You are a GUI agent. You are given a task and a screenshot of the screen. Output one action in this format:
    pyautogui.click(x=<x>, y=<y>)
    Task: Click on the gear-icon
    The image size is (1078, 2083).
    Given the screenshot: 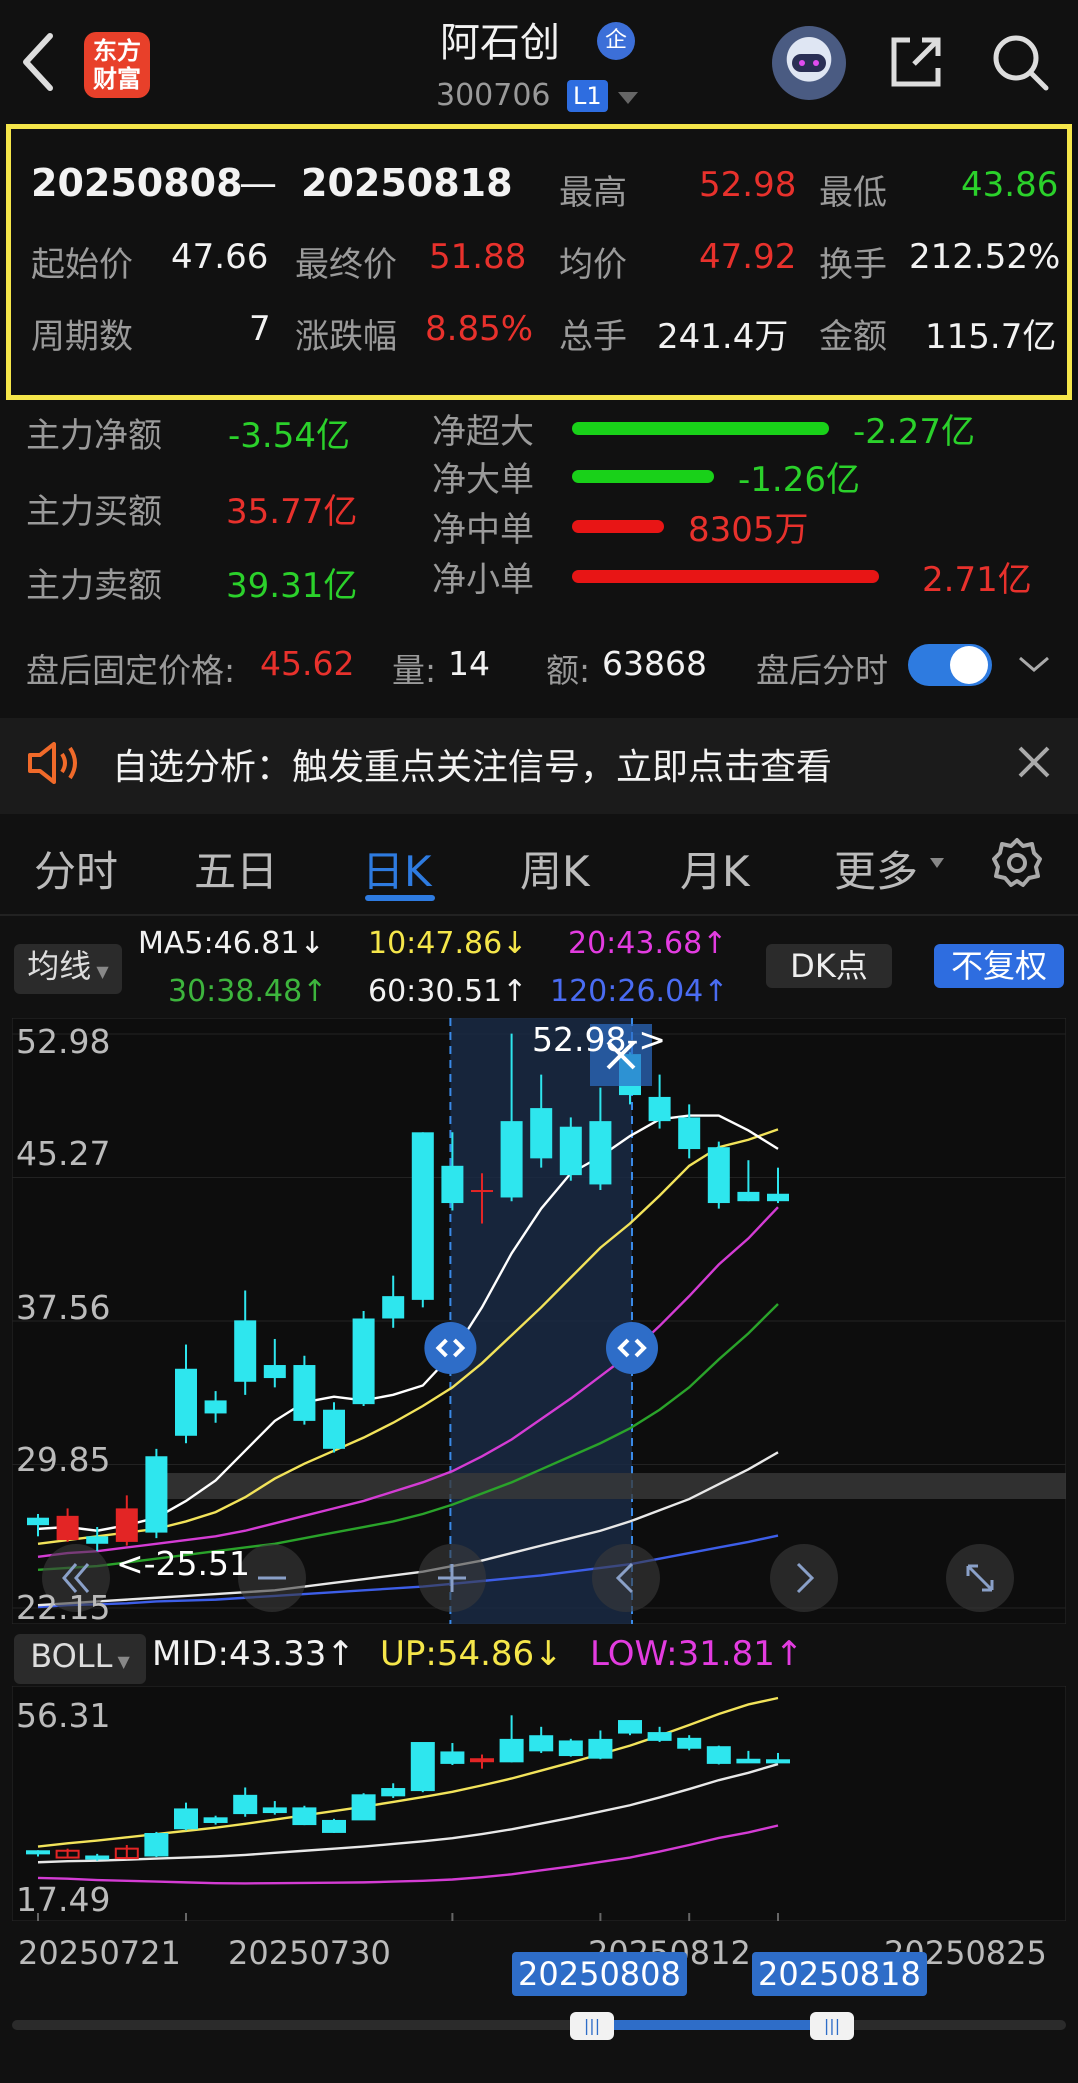 What is the action you would take?
    pyautogui.click(x=1017, y=863)
    